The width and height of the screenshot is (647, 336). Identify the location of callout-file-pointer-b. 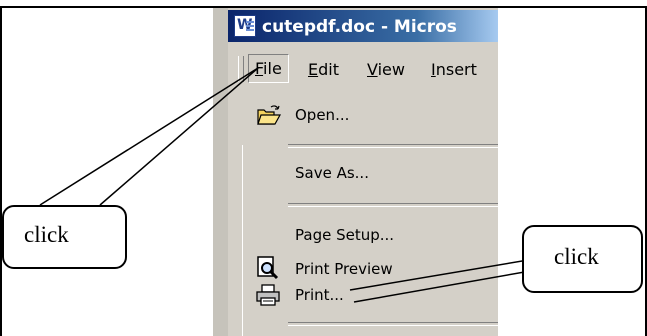
(179, 136).